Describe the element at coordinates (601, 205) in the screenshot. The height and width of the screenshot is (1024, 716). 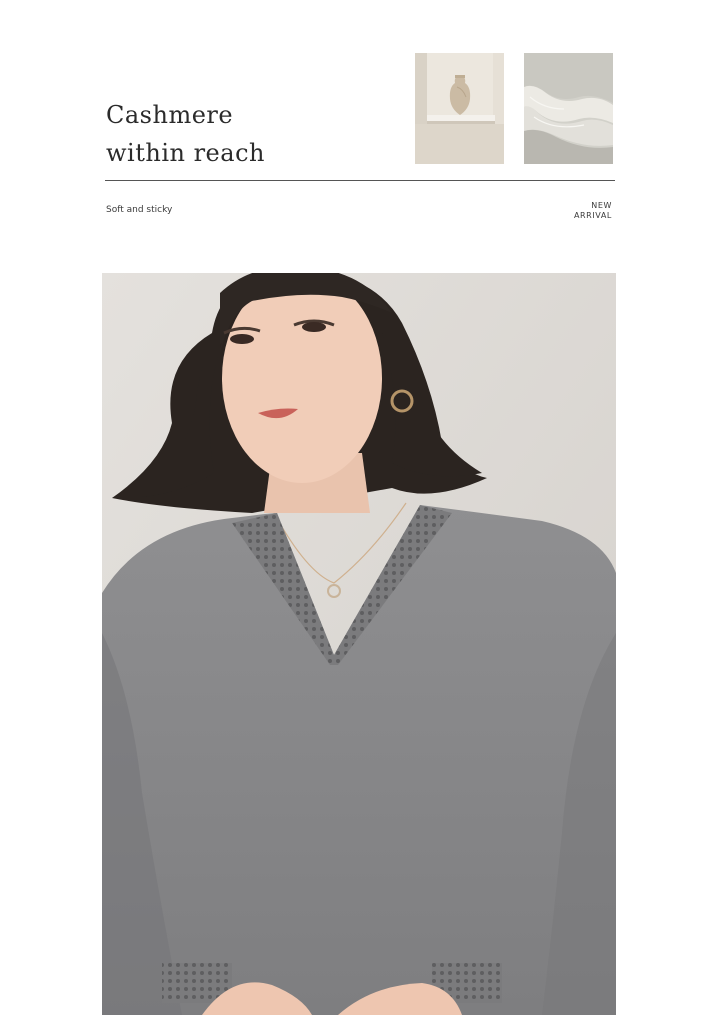
I see `badge-line-1: NEW` at that location.